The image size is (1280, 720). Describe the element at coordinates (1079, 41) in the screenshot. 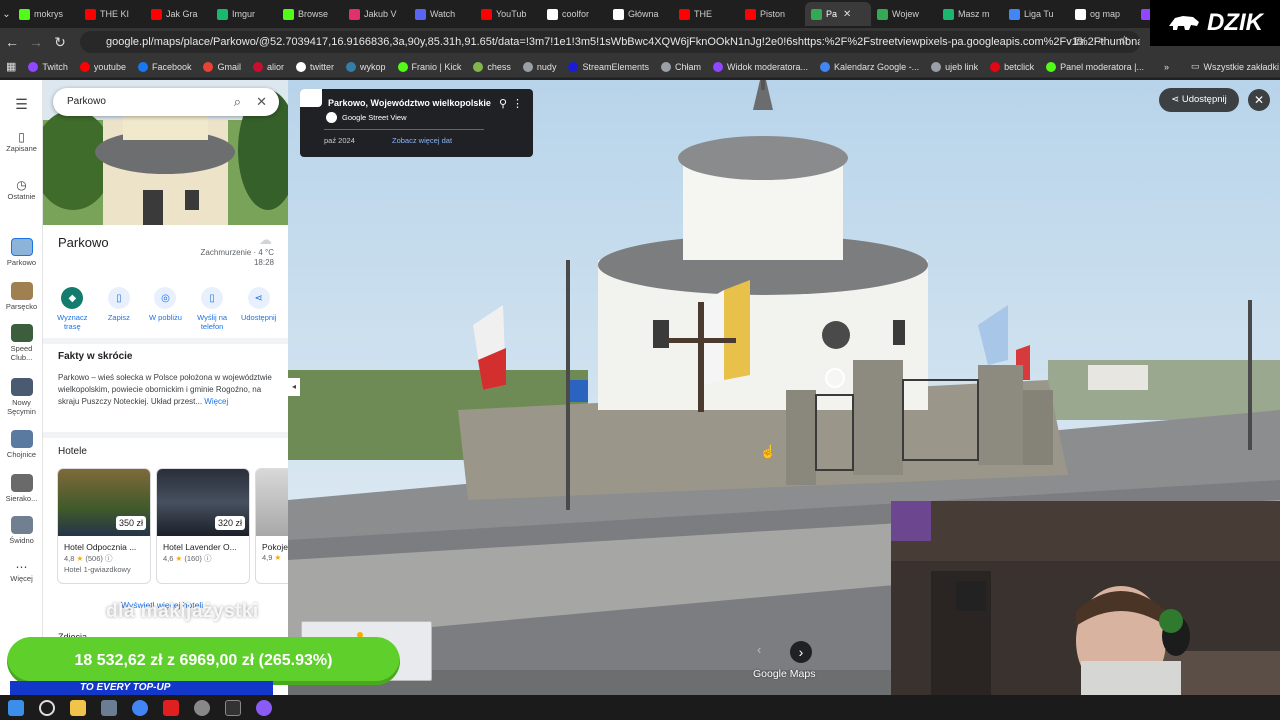

I see `install-icon: ⧉` at that location.